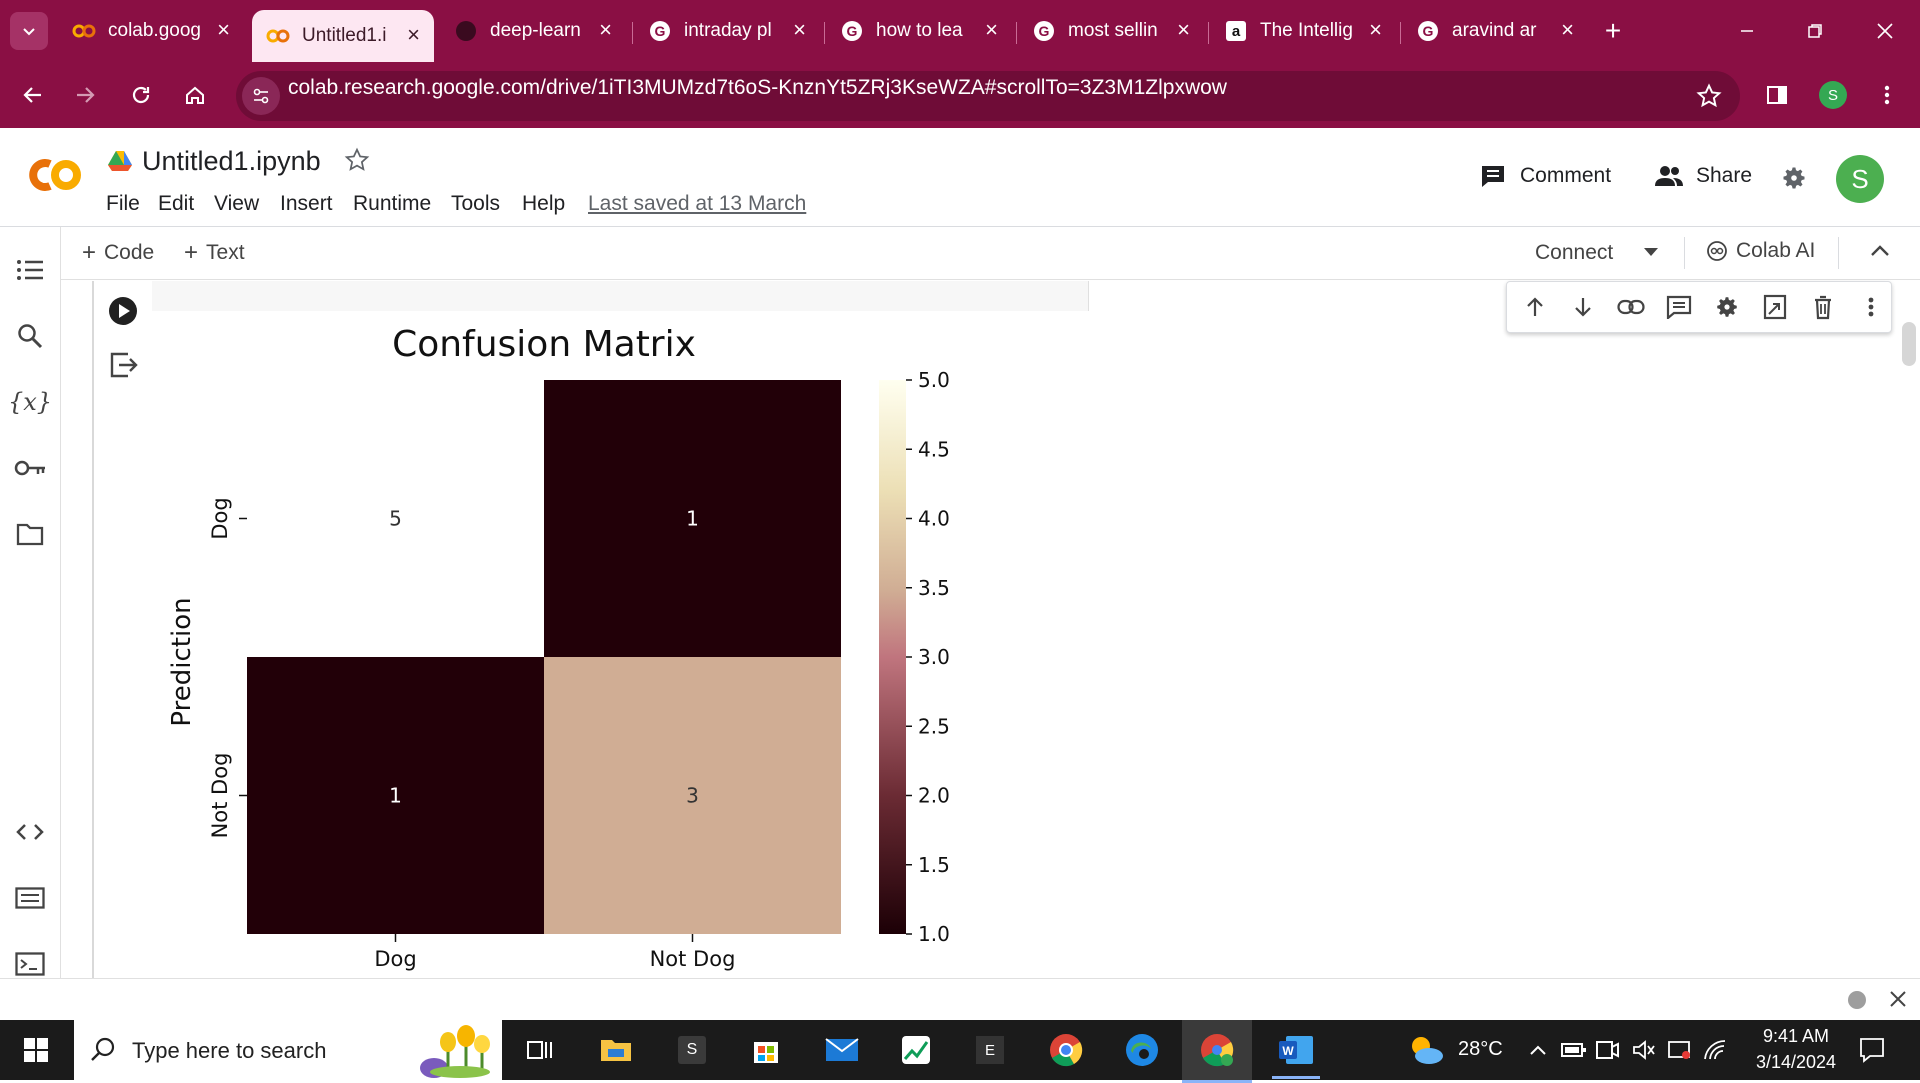 This screenshot has width=1920, height=1083. What do you see at coordinates (357, 162) in the screenshot?
I see `star-notebook-icon` at bounding box center [357, 162].